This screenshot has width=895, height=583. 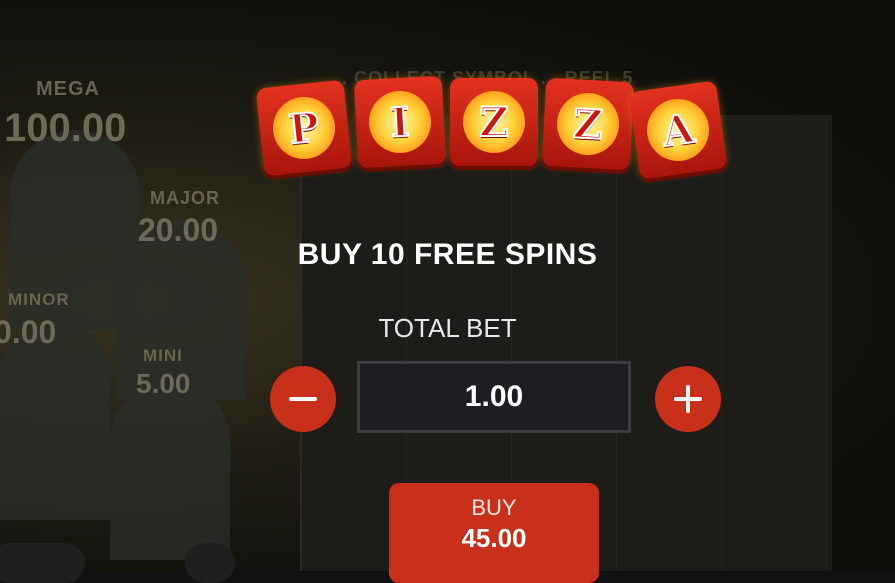 I want to click on logo-letter: I, so click(x=399, y=122).